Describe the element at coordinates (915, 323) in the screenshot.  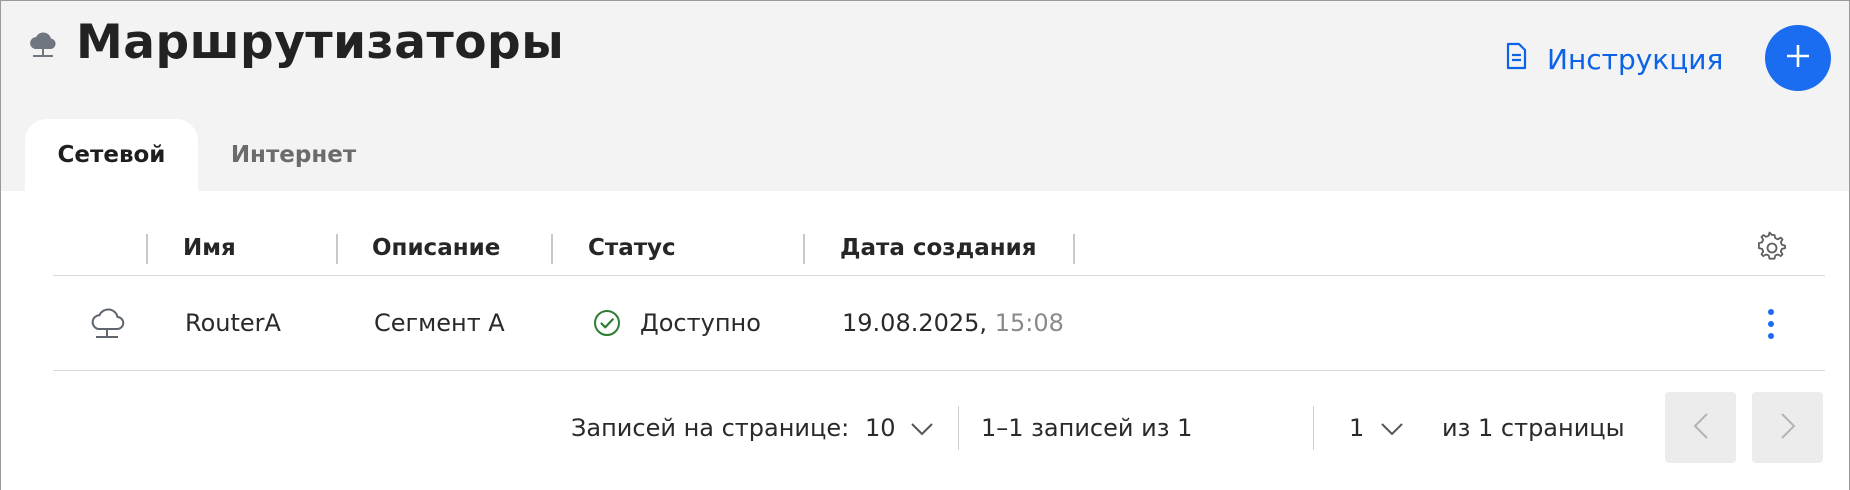
I see `row-date: 19.08.2025,` at that location.